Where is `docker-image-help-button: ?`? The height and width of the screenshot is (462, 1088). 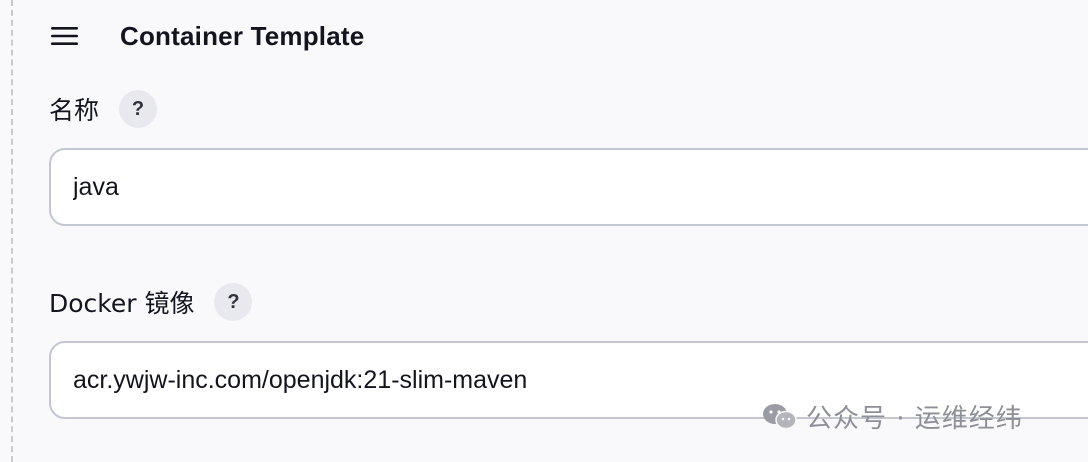
docker-image-help-button: ? is located at coordinates (233, 302).